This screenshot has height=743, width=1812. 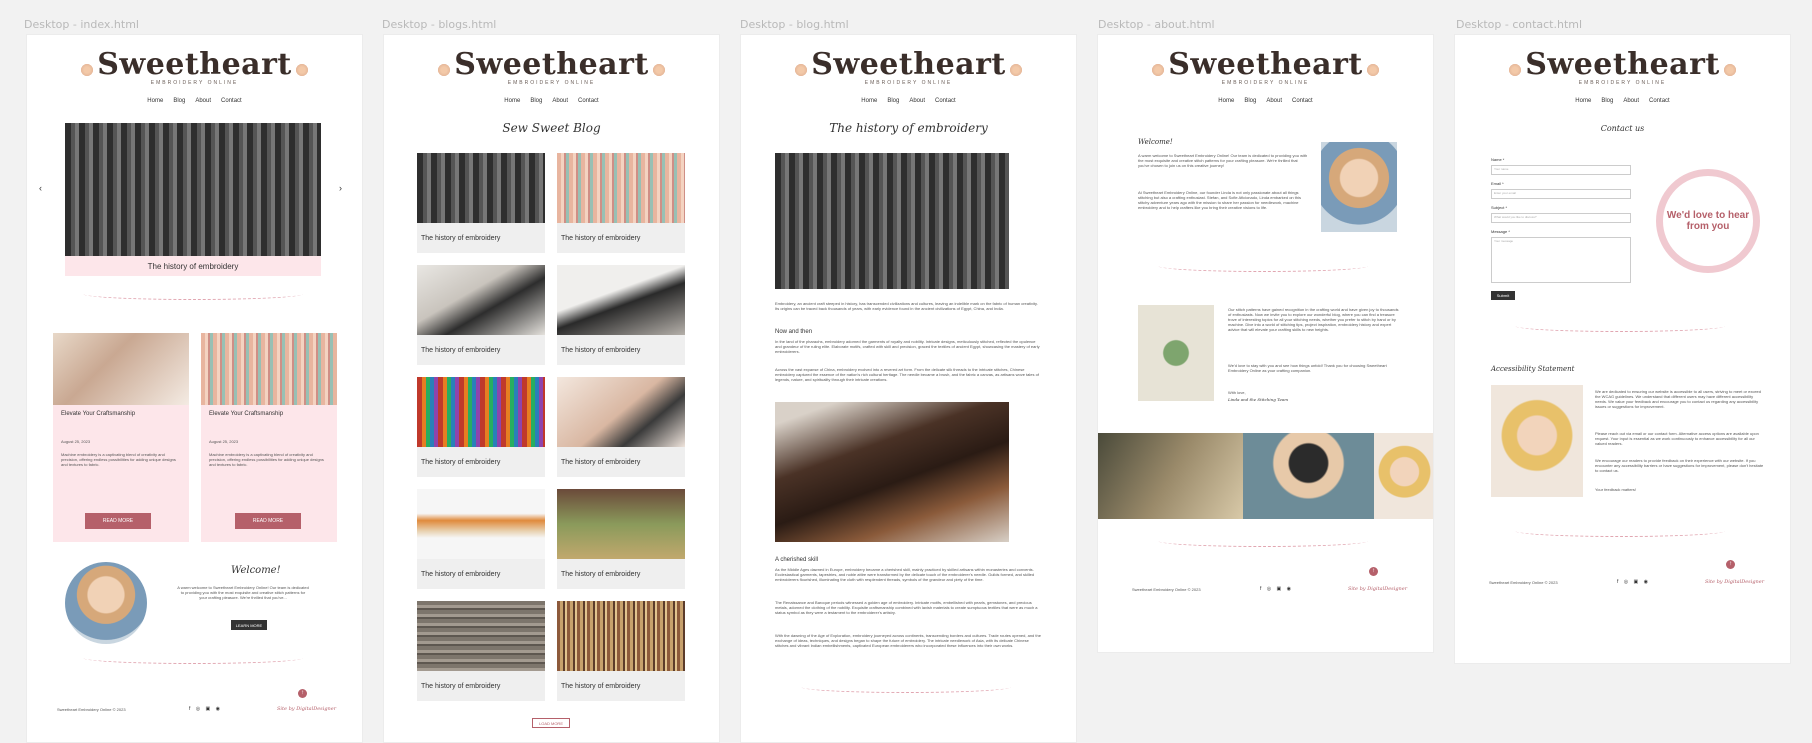 What do you see at coordinates (249, 625) in the screenshot?
I see `learn-more-button: LEARN MORE` at bounding box center [249, 625].